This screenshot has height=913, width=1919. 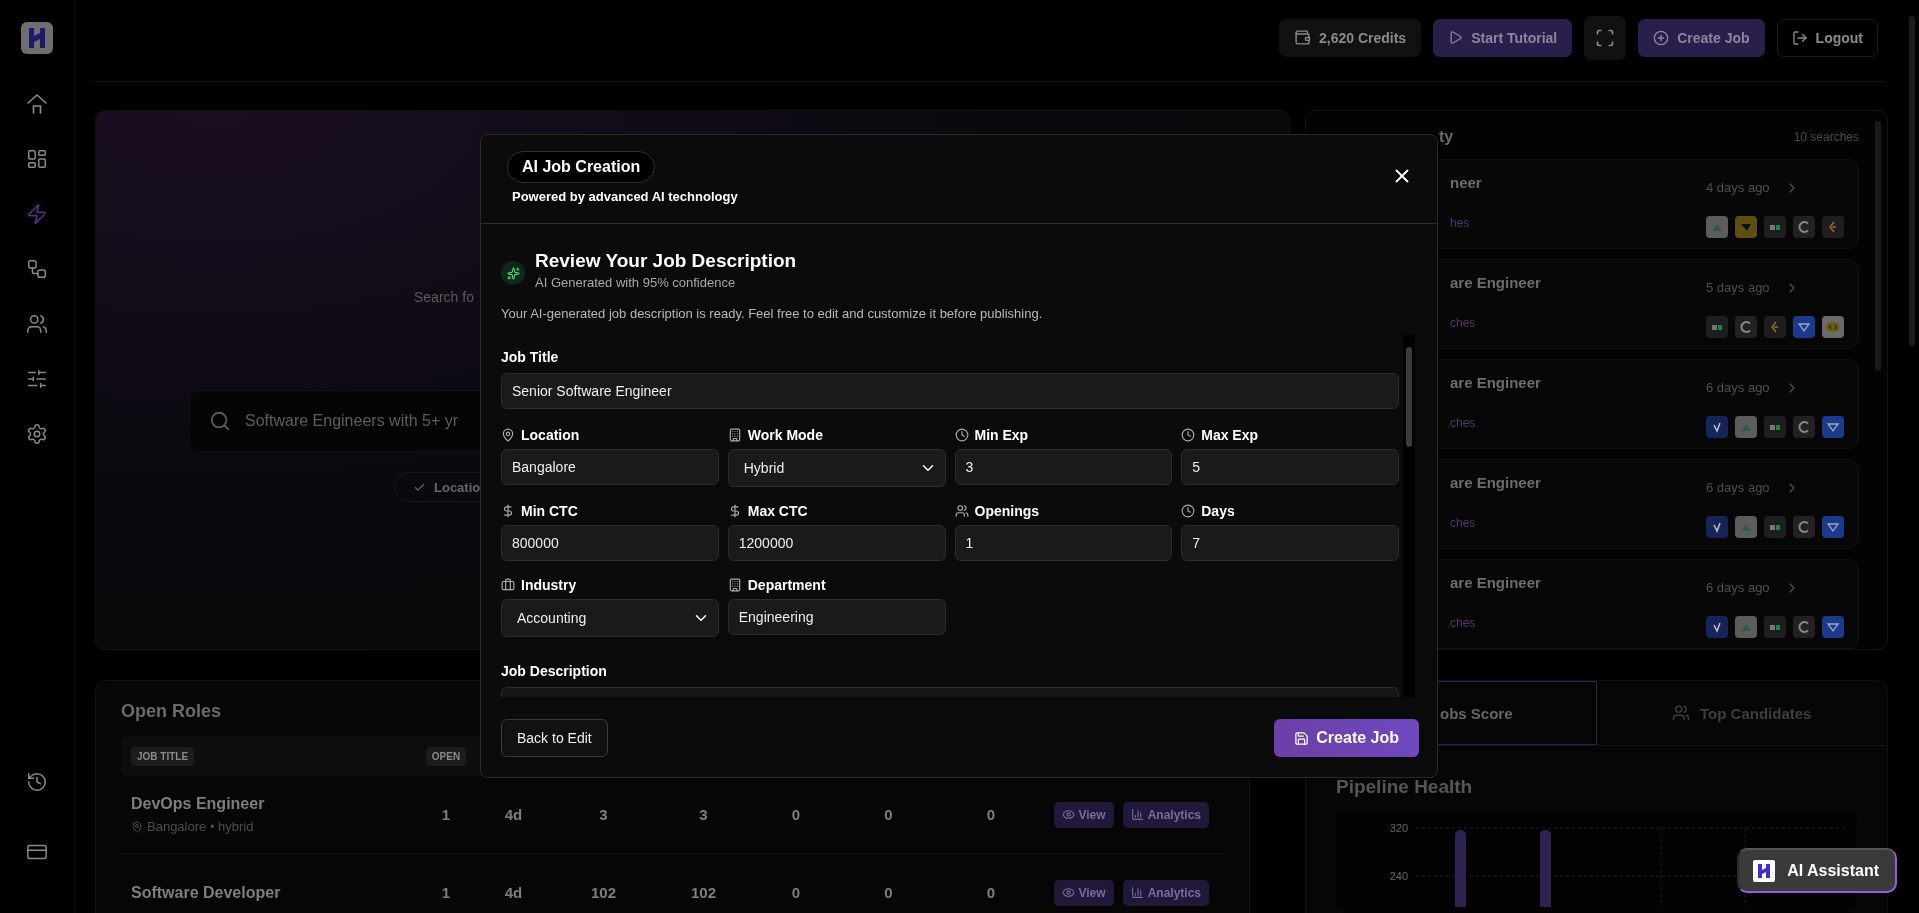 What do you see at coordinates (220, 421) in the screenshot?
I see `search-icon` at bounding box center [220, 421].